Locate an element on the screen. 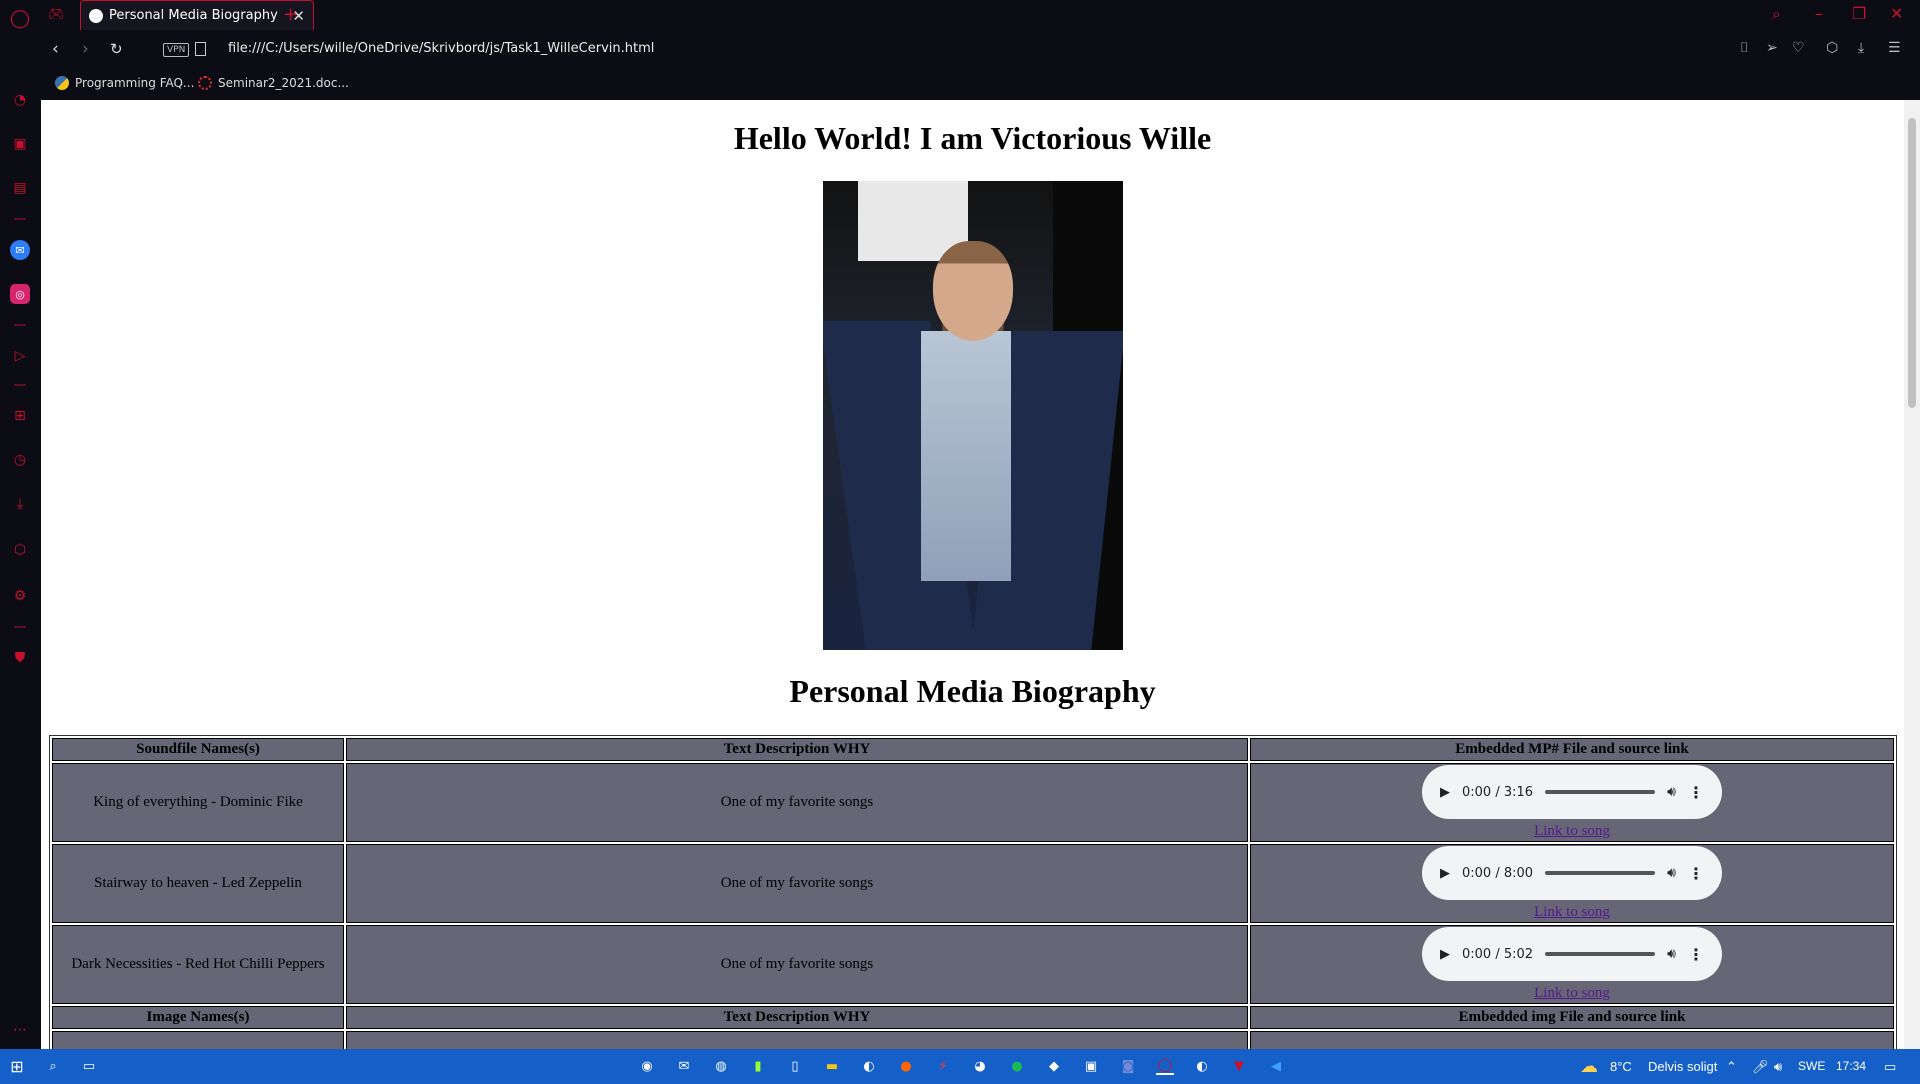  app-icon: ▯ is located at coordinates (795, 1066).